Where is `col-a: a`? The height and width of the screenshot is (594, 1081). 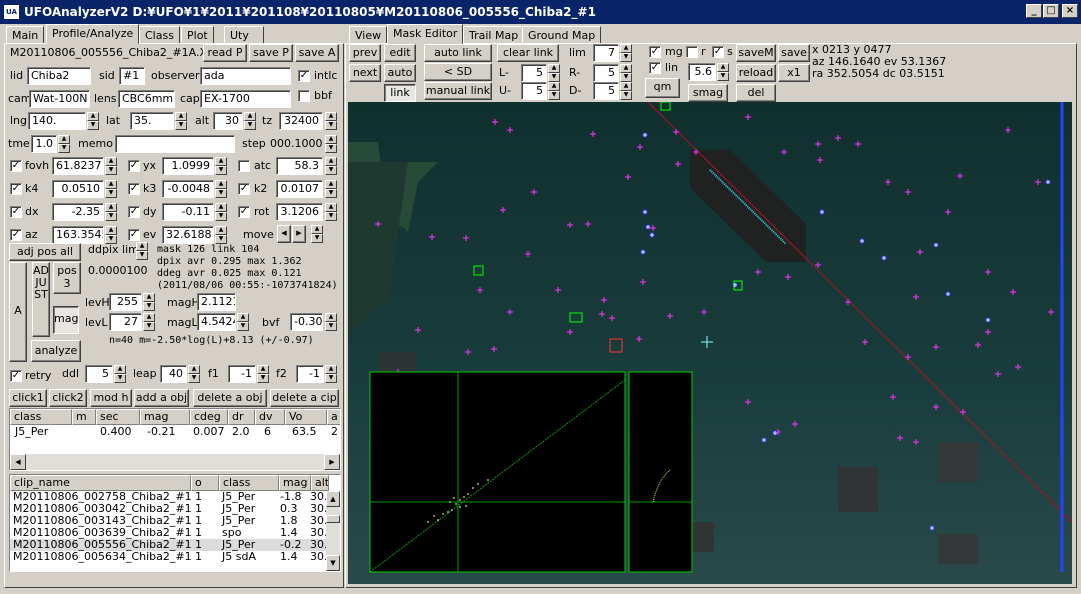
col-a: a is located at coordinates (333, 417).